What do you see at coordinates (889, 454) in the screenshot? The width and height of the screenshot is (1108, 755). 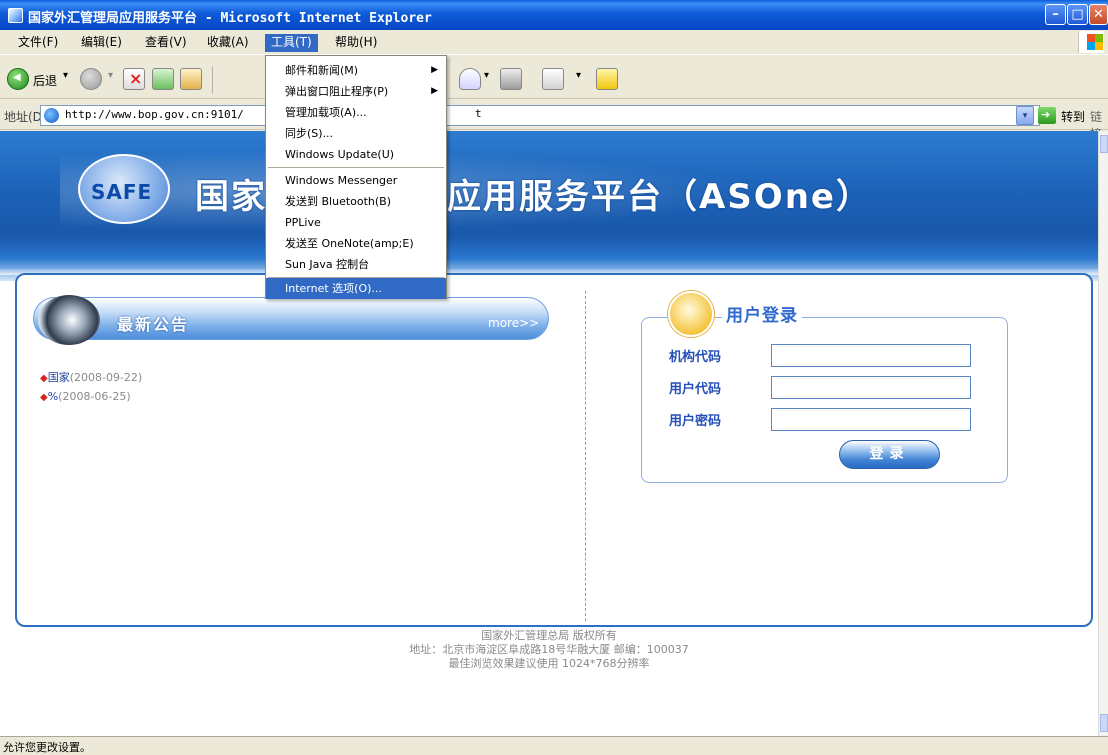 I see `login-button: 登录` at bounding box center [889, 454].